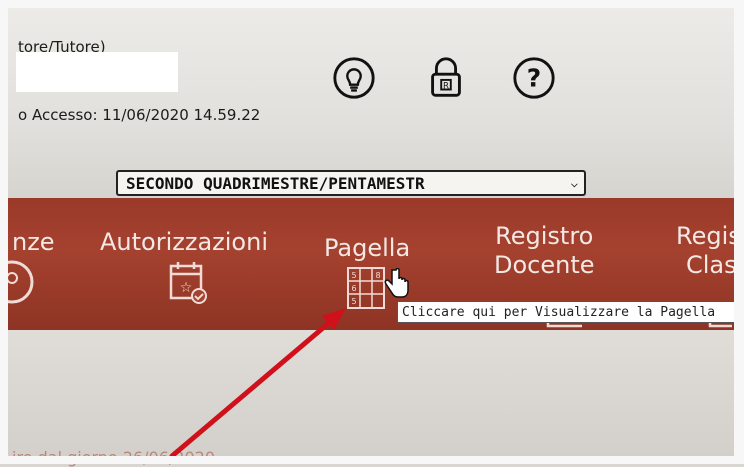 This screenshot has height=467, width=744. What do you see at coordinates (372, 460) in the screenshot?
I see `photo-border-bottom` at bounding box center [372, 460].